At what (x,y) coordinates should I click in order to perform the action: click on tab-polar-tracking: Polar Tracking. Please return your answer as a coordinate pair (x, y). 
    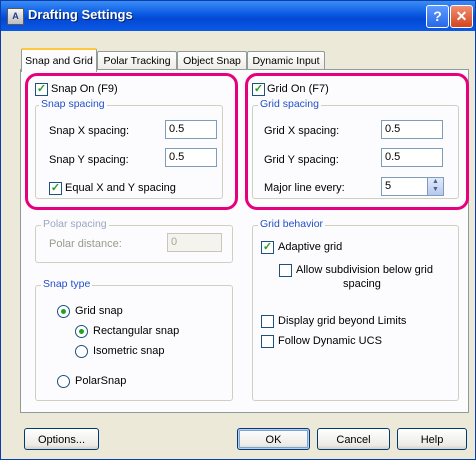
    Looking at the image, I should click on (137, 60).